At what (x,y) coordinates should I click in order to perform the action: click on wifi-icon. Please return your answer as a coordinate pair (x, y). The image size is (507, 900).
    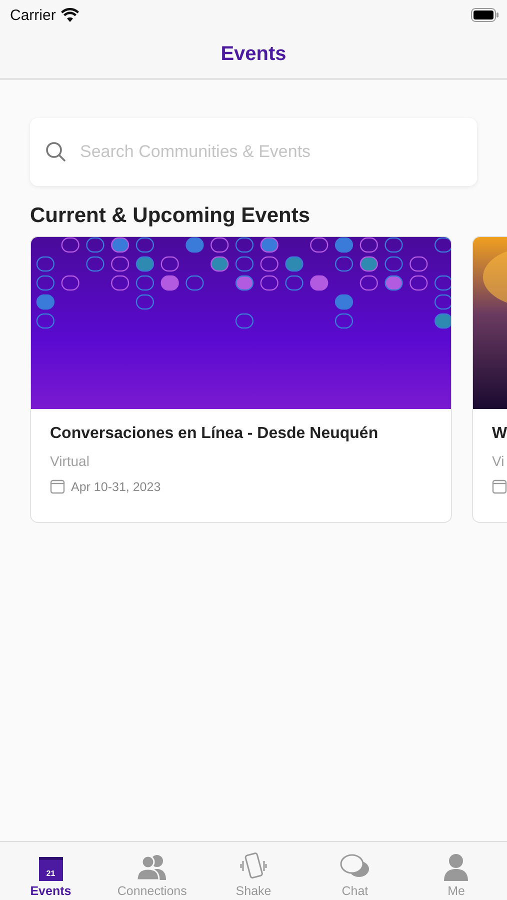
    Looking at the image, I should click on (69, 15).